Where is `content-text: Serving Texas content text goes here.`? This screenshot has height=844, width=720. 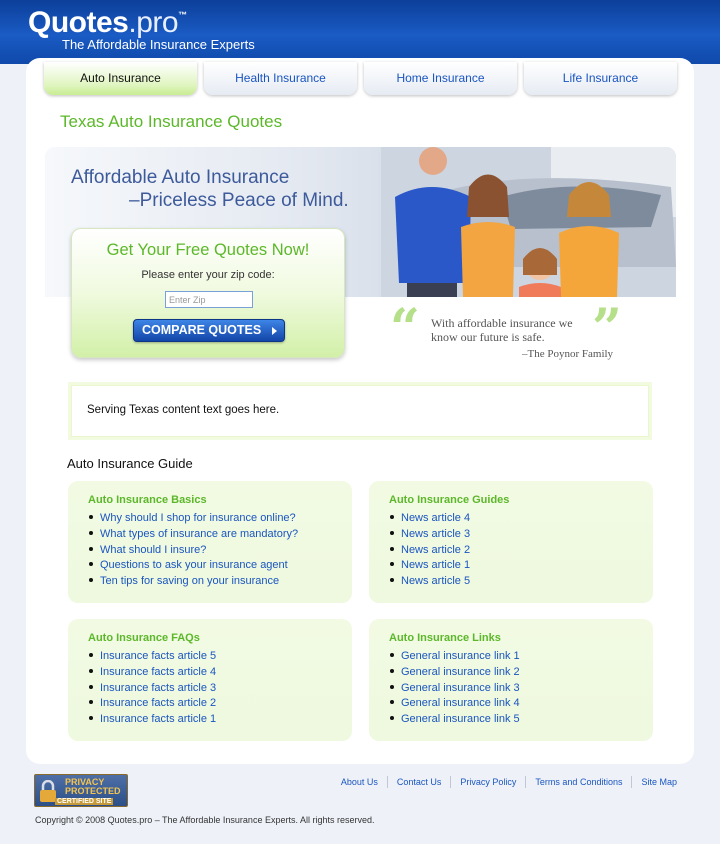
content-text: Serving Texas content text goes here. is located at coordinates (183, 410).